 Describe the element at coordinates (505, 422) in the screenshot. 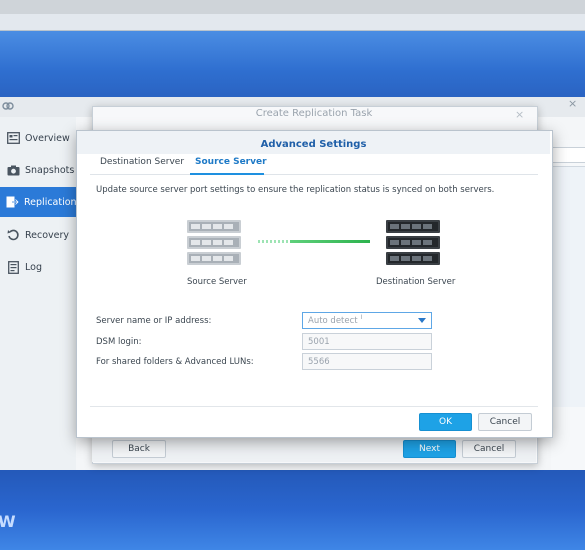

I see `cancel-button: Cancel` at that location.